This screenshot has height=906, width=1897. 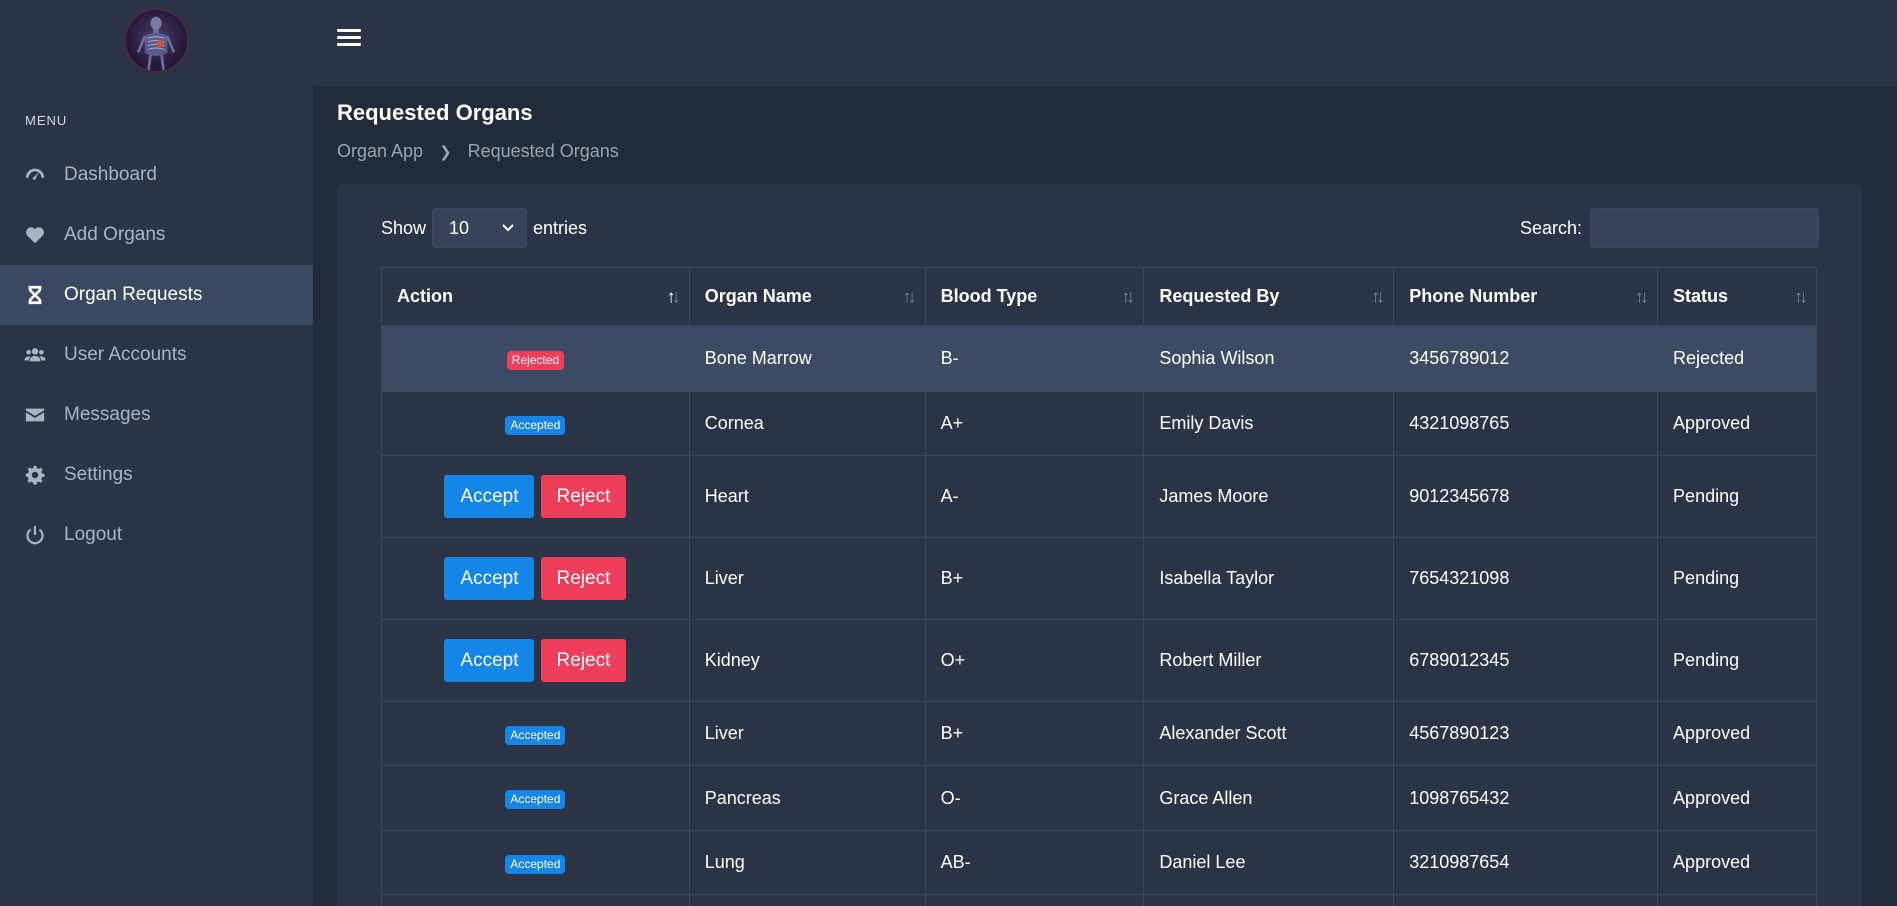 What do you see at coordinates (535, 900) in the screenshot?
I see `action-cell` at bounding box center [535, 900].